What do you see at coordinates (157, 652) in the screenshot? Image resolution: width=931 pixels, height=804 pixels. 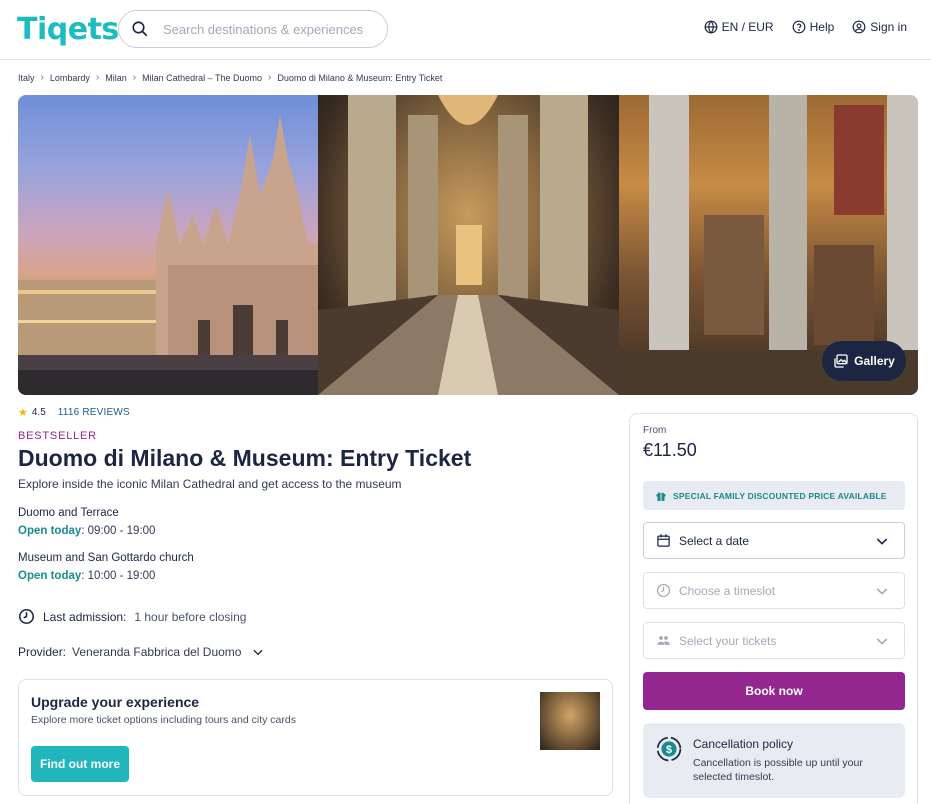 I see `provider-value: Veneranda Fabbrica del Duomo` at bounding box center [157, 652].